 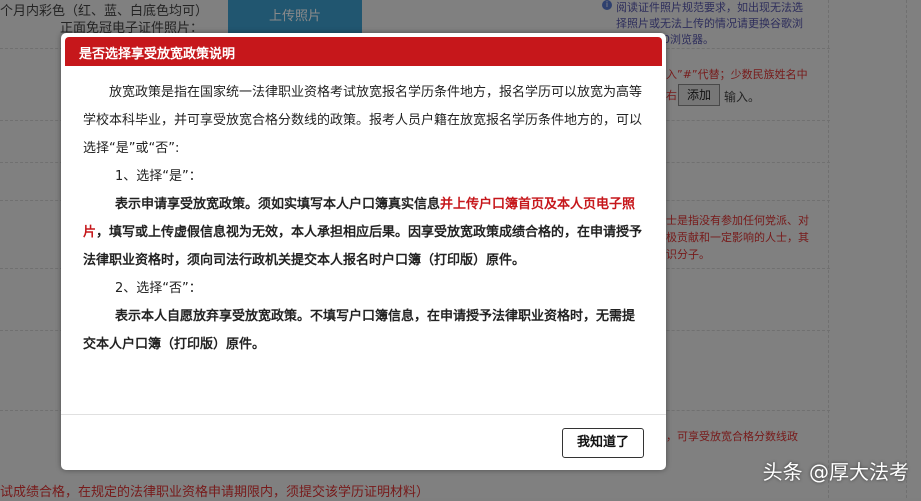 What do you see at coordinates (157, 54) in the screenshot?
I see `dialog-title: 是否选择享受放宽政策说明` at bounding box center [157, 54].